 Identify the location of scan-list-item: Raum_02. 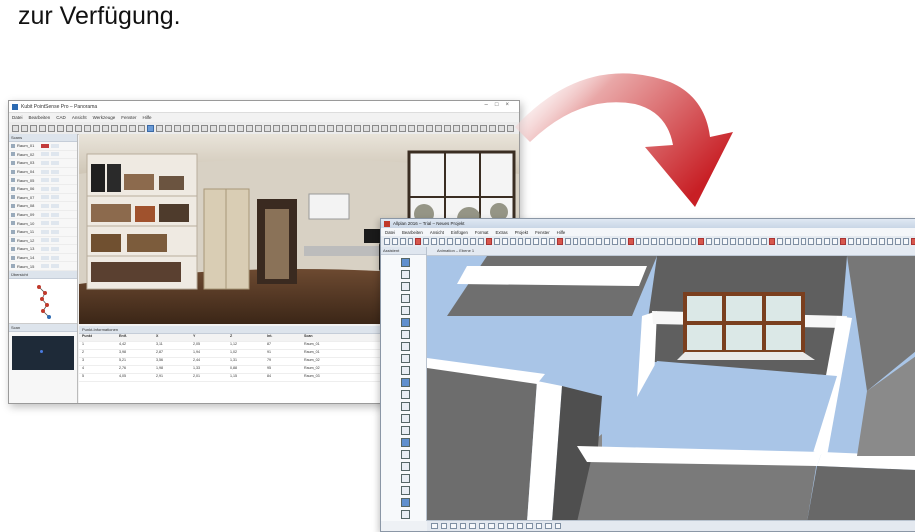
(43, 155).